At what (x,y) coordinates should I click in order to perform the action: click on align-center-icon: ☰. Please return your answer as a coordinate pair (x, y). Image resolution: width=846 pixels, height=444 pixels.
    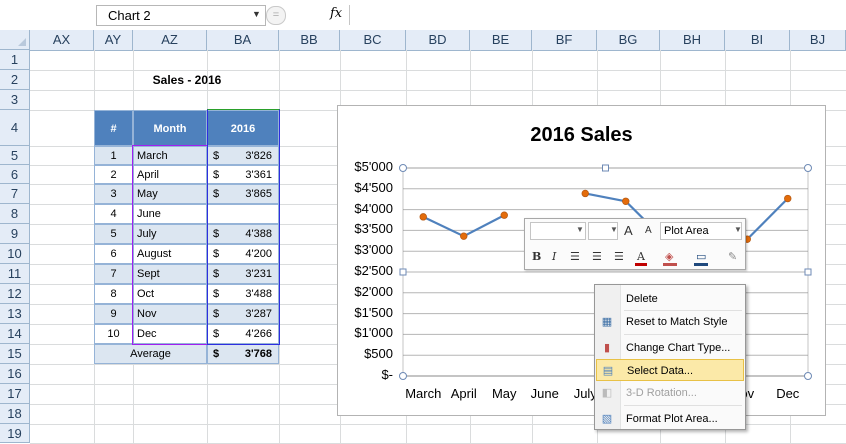
    Looking at the image, I should click on (597, 256).